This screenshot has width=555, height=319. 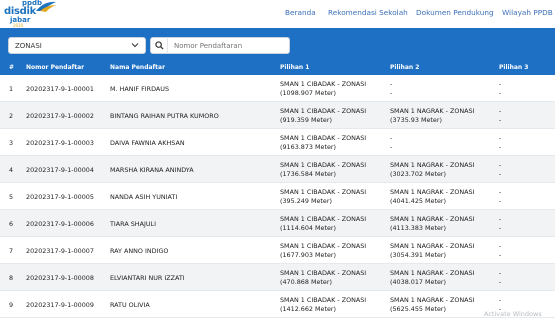 I want to click on row-pilihan-1-distance: (1114.604 Meter), so click(x=308, y=228).